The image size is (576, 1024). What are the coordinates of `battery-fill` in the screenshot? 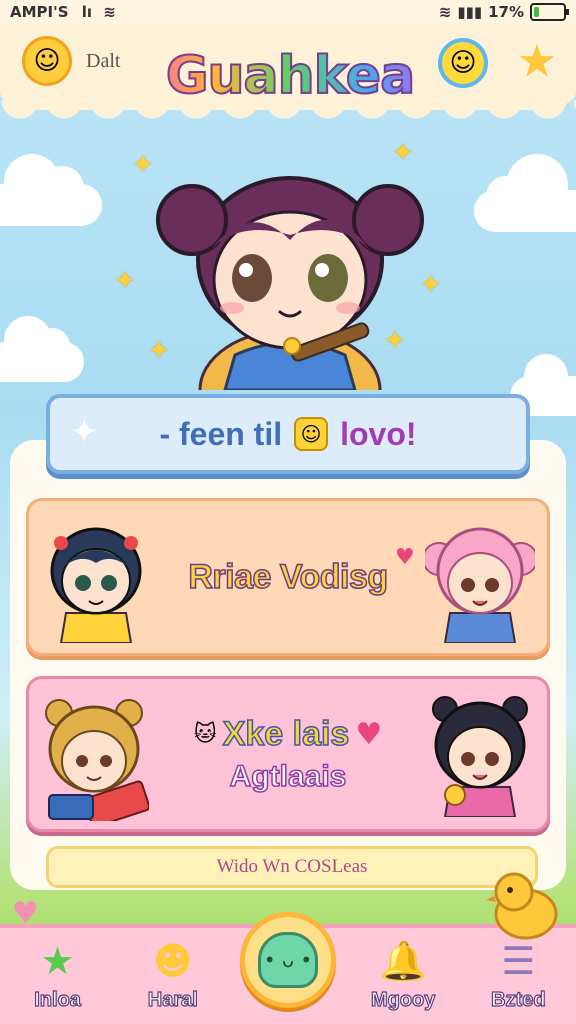 It's located at (536, 12).